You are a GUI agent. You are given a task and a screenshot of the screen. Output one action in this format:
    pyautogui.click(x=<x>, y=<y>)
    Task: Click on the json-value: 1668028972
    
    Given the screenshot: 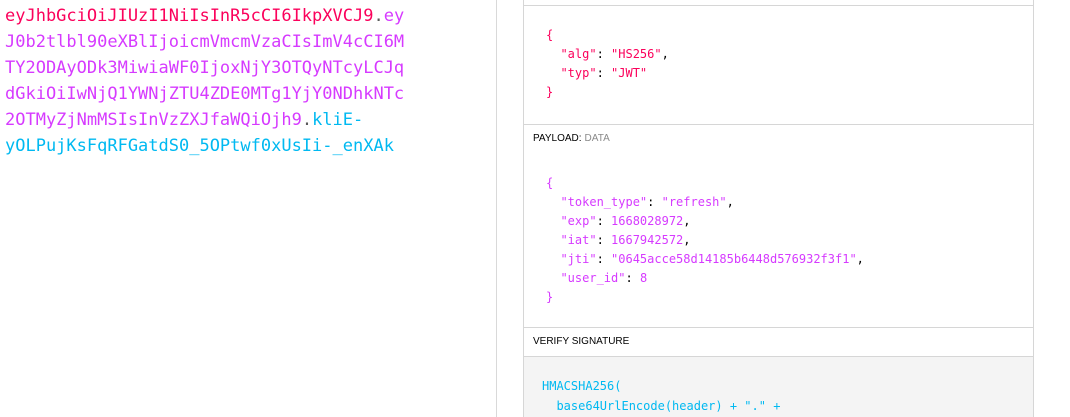 What is the action you would take?
    pyautogui.click(x=647, y=221)
    